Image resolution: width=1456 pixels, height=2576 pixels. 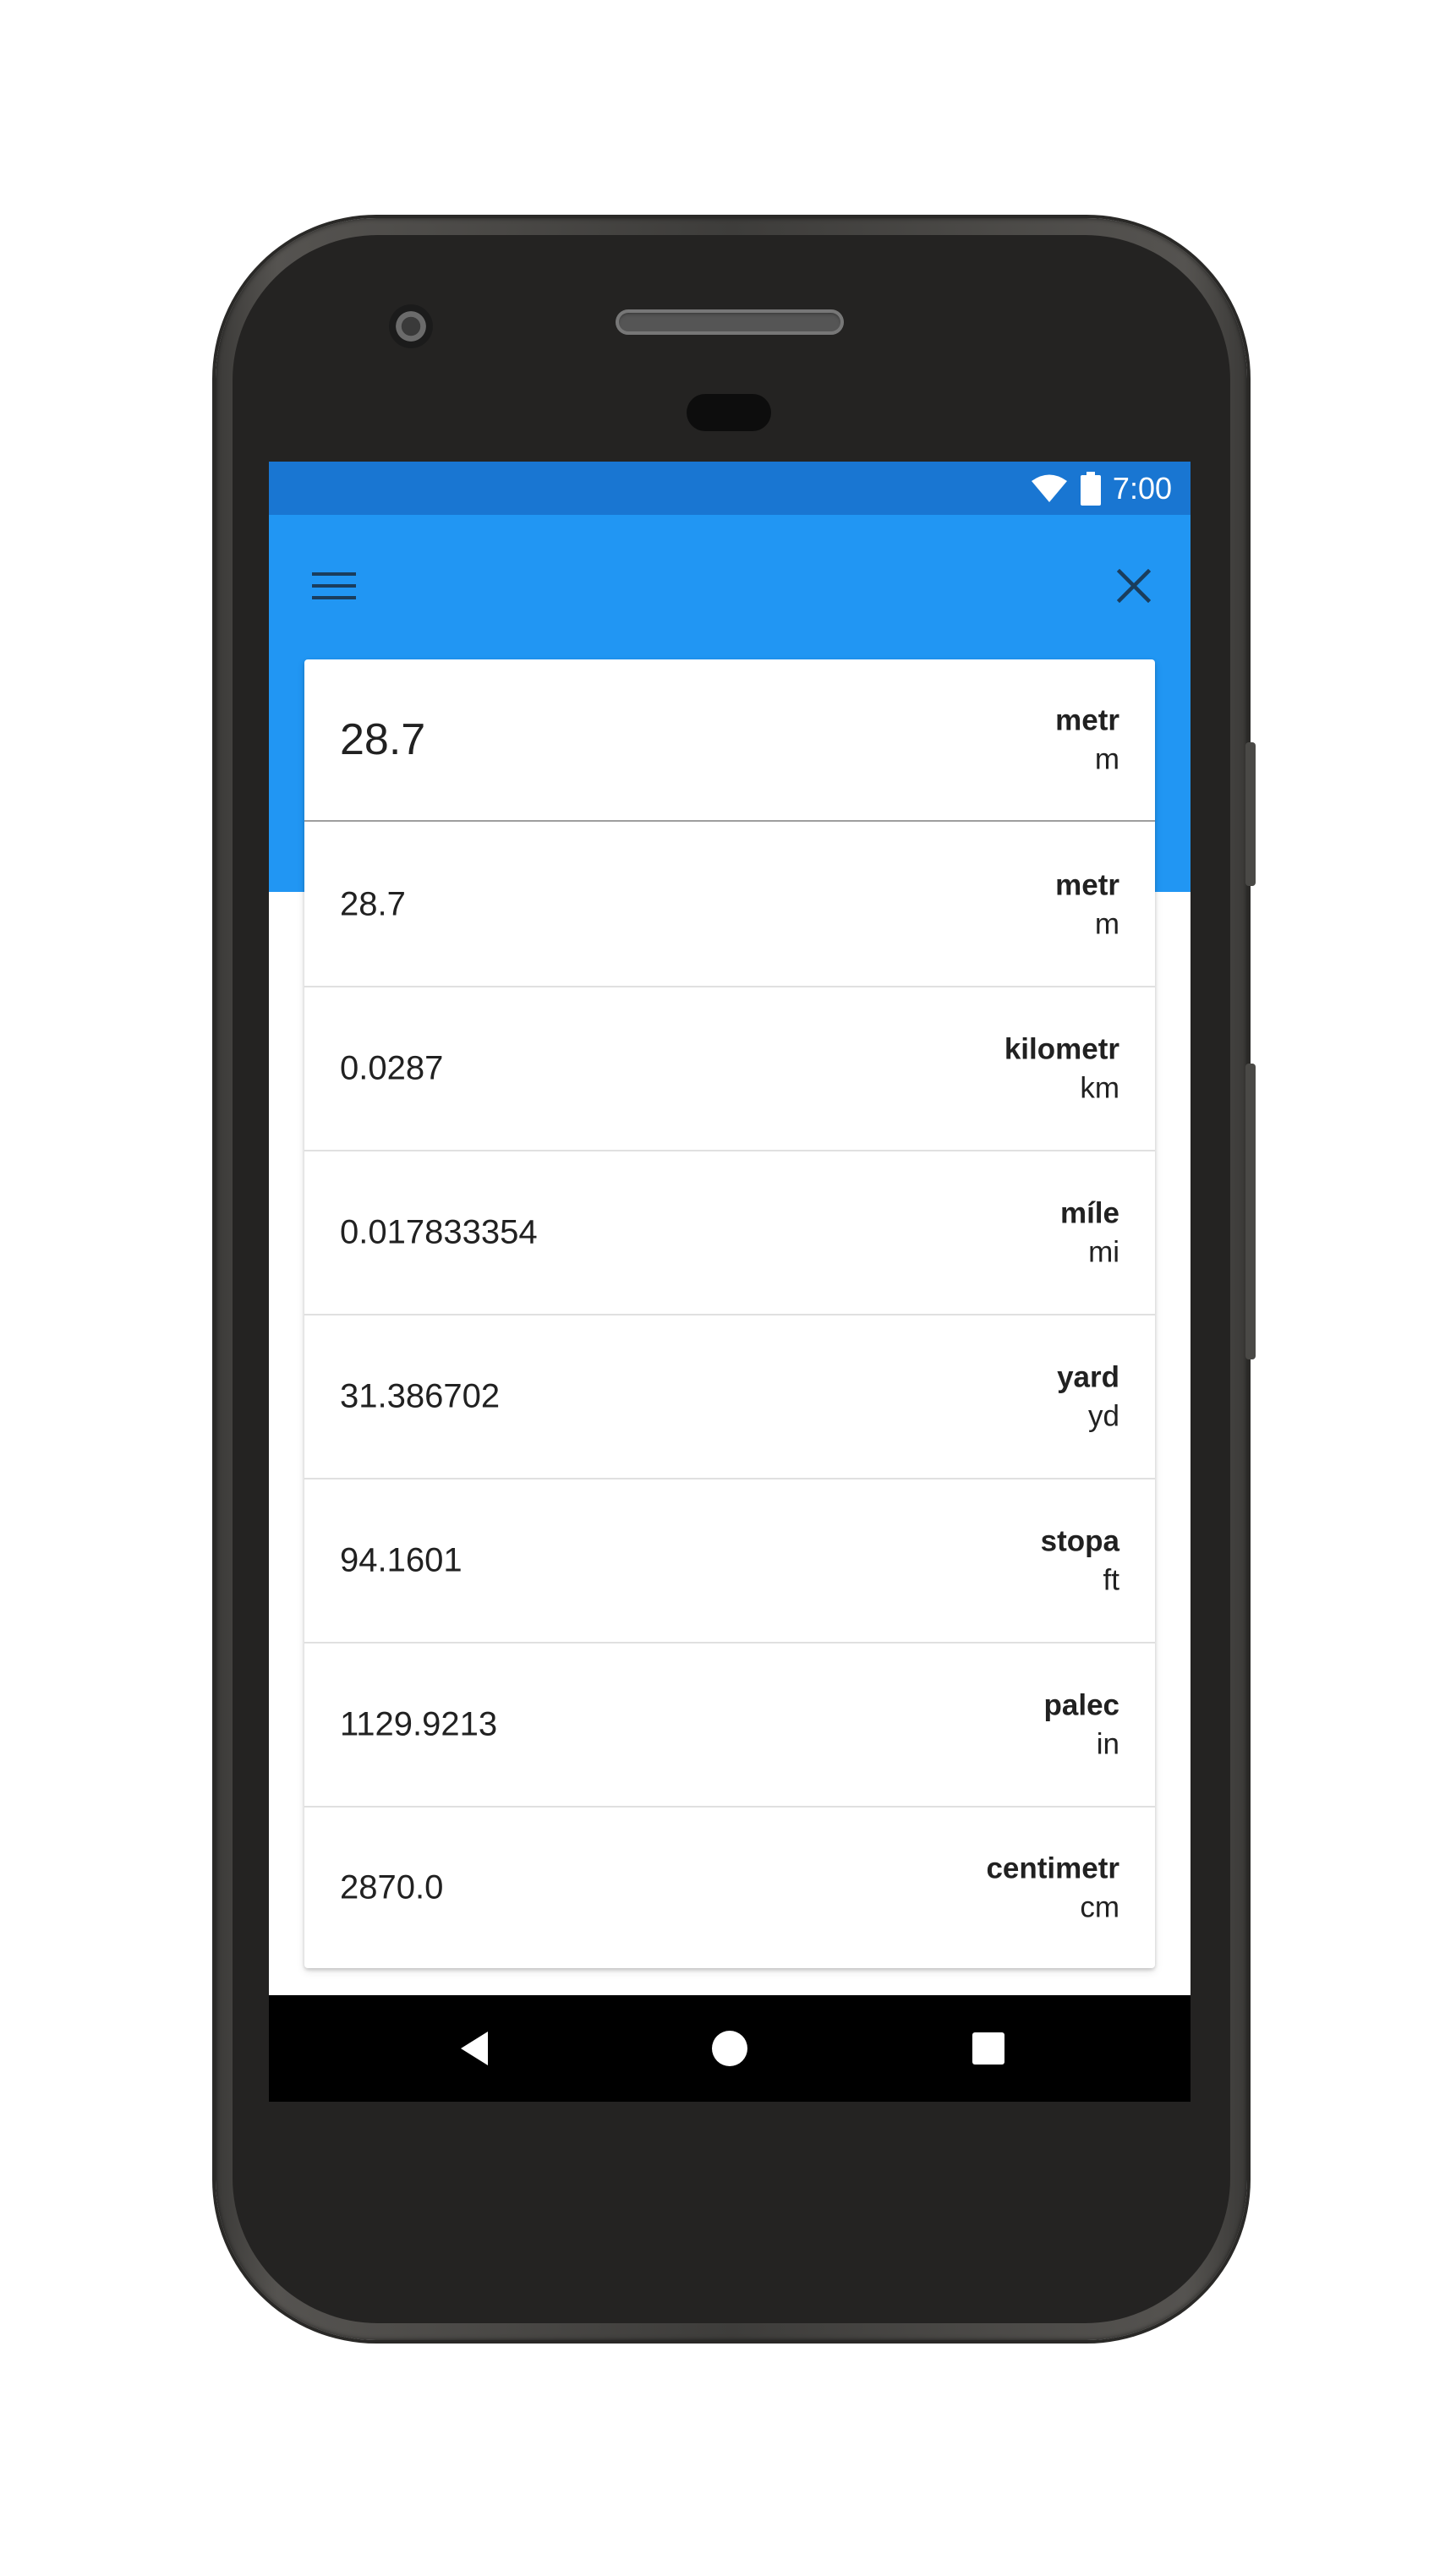 I want to click on result-unit: palec in, so click(x=1082, y=1725).